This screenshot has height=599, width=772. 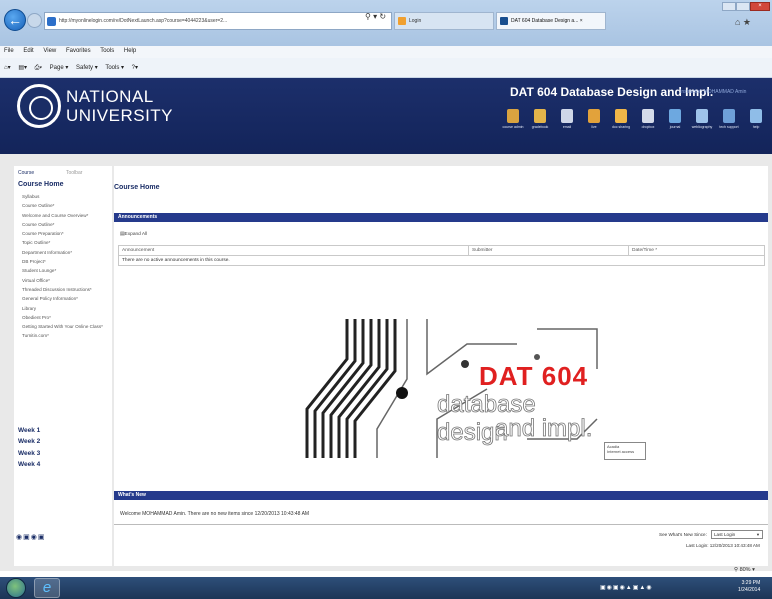 I want to click on search-refresh-controls: ⚲ ▾ ↻, so click(x=375, y=16).